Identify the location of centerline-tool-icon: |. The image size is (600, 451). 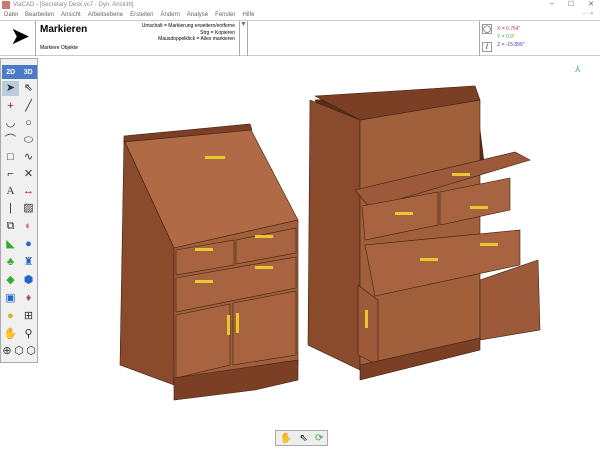
(10, 208).